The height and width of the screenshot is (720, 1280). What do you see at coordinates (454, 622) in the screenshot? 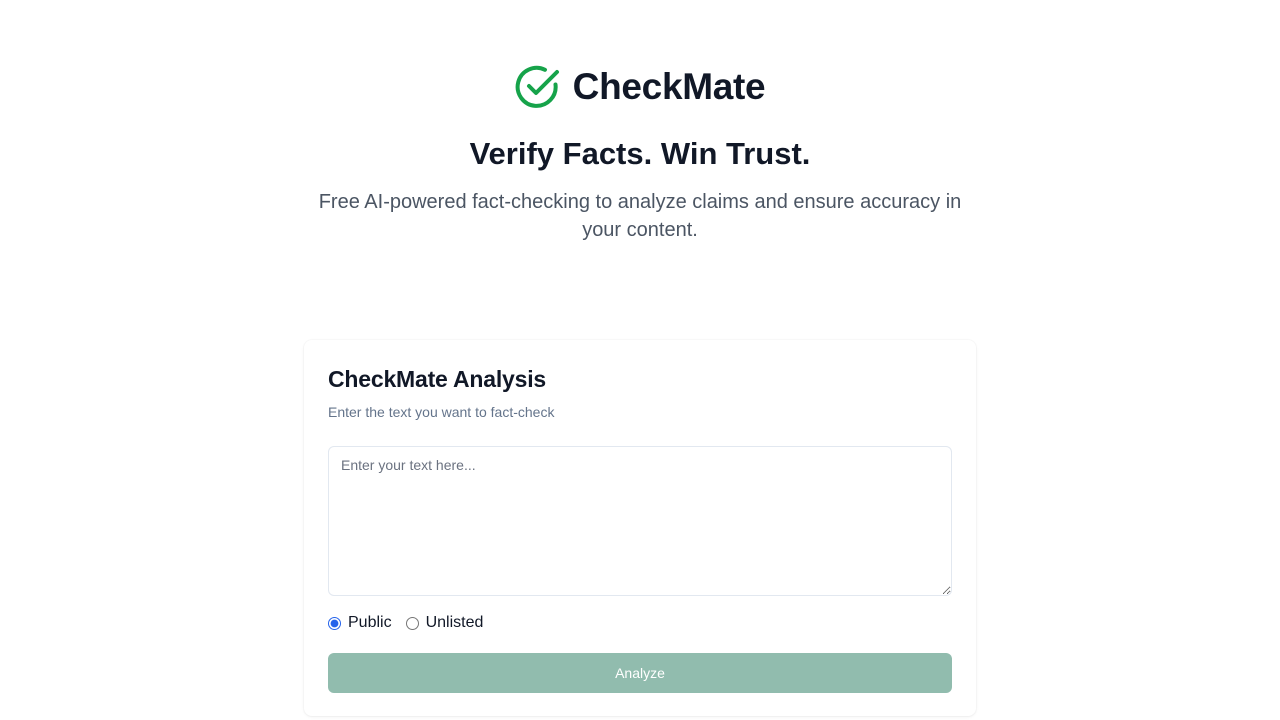
I see `unlisted-radio-label: Unlisted` at bounding box center [454, 622].